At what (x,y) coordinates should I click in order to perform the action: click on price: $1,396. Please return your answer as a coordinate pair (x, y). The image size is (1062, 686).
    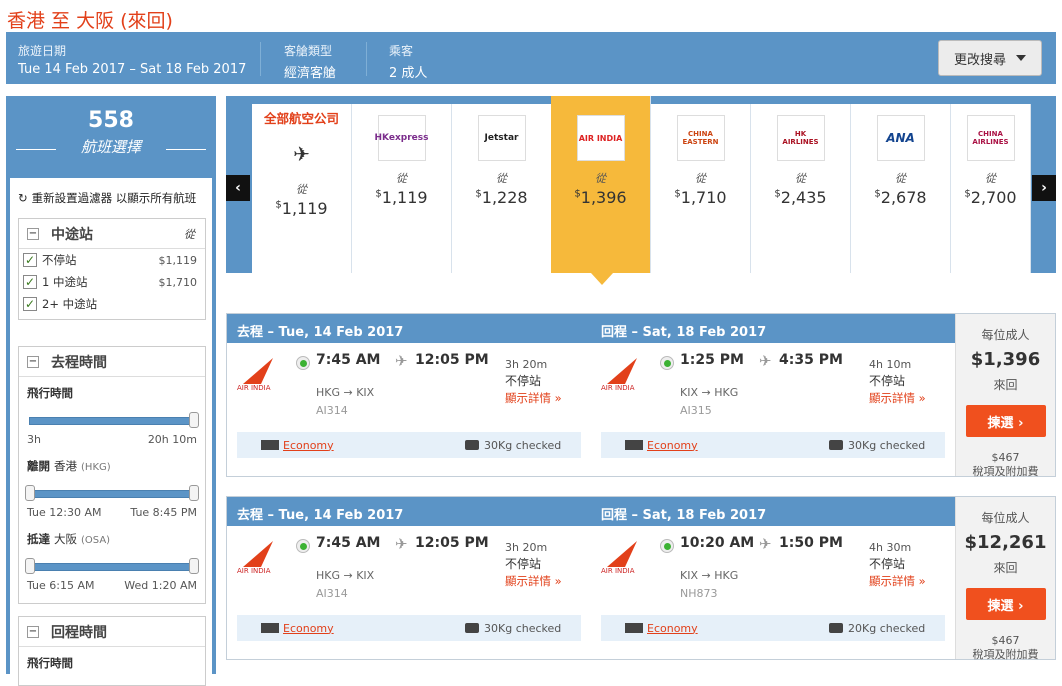
    Looking at the image, I should click on (1005, 359).